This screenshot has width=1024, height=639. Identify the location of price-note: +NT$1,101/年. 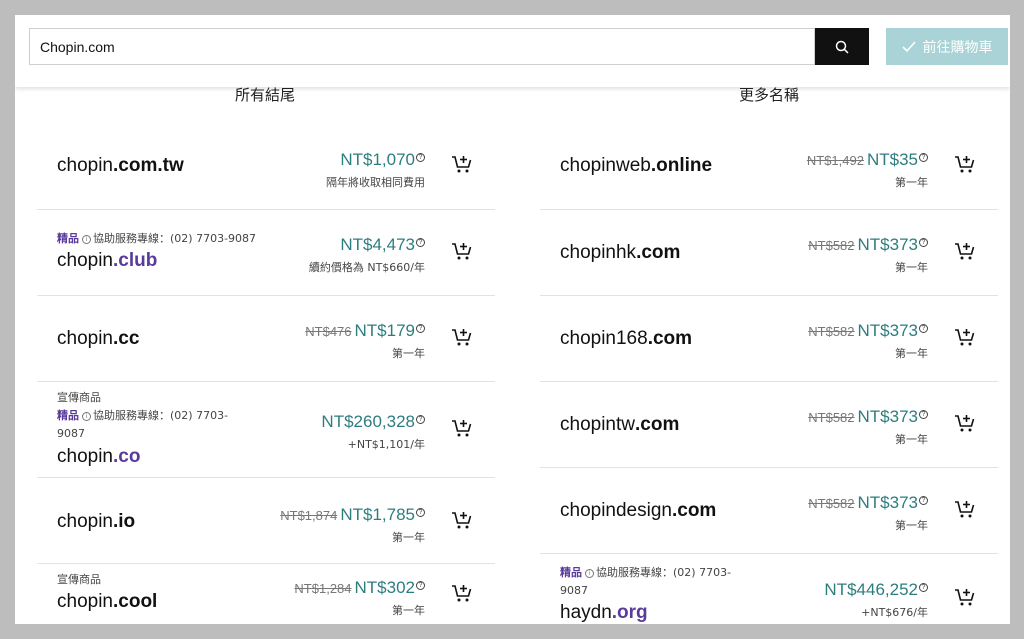
(386, 444).